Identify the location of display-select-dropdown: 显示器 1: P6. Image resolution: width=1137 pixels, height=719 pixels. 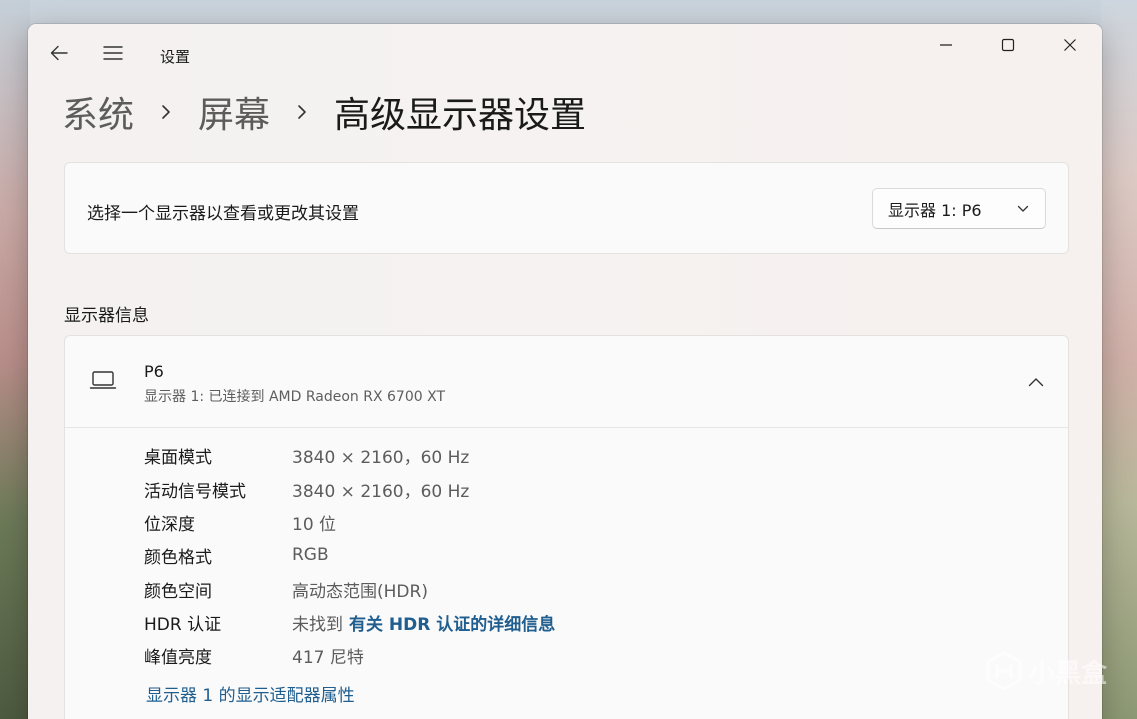
(959, 208).